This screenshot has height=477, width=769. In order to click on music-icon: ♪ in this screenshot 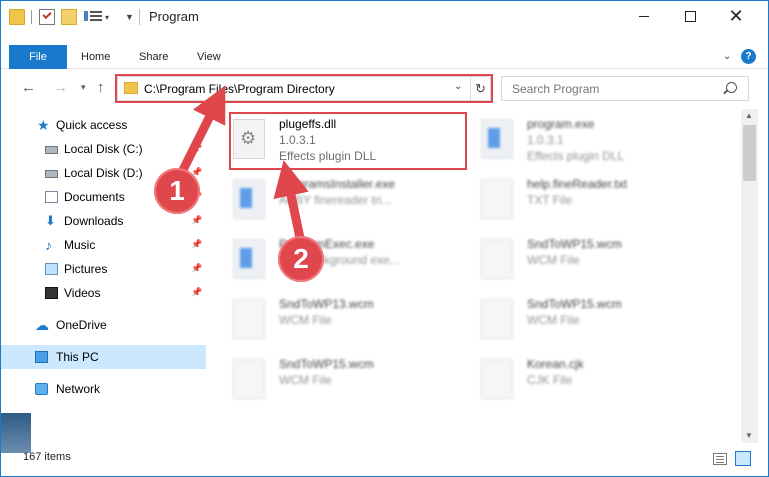, I will do `click(48, 245)`.